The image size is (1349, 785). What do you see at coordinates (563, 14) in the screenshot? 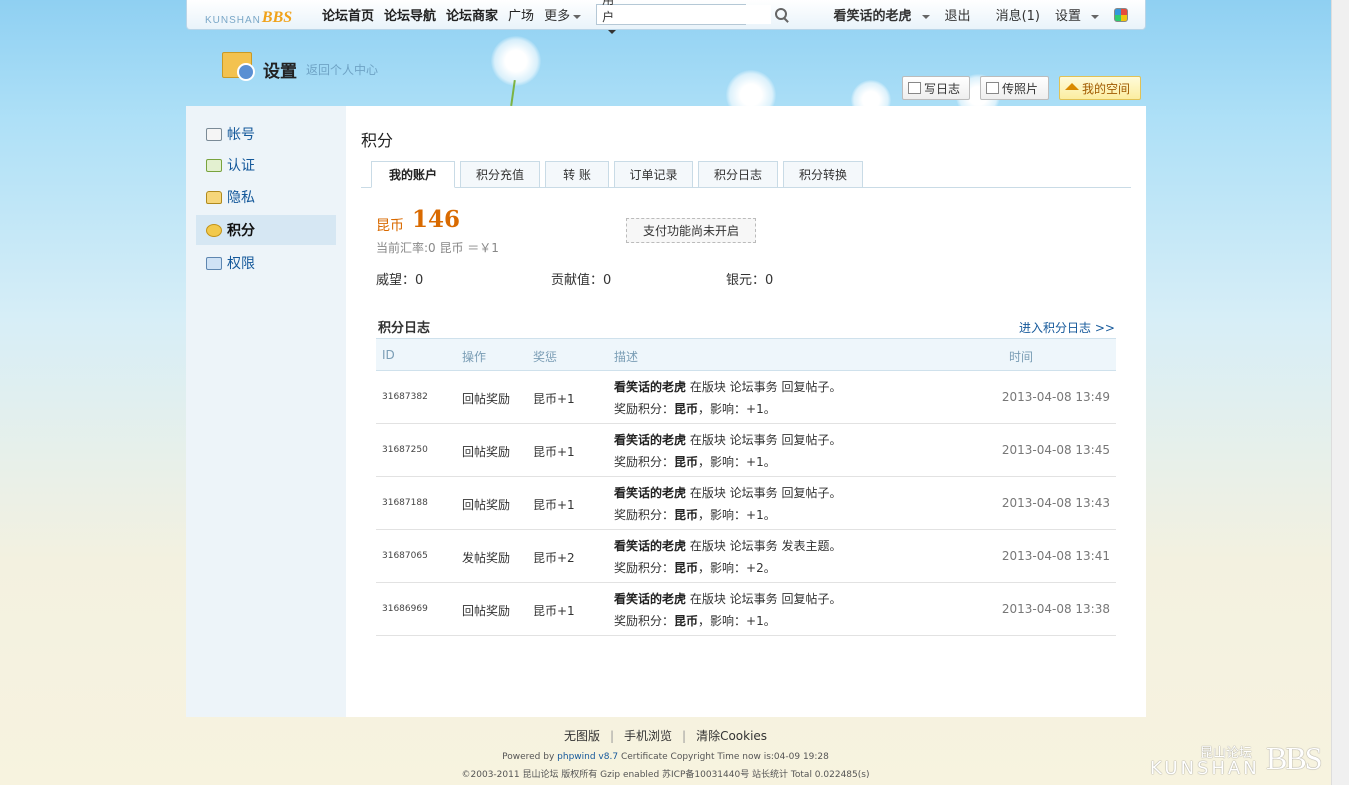
I see `nav-more: 更多` at bounding box center [563, 14].